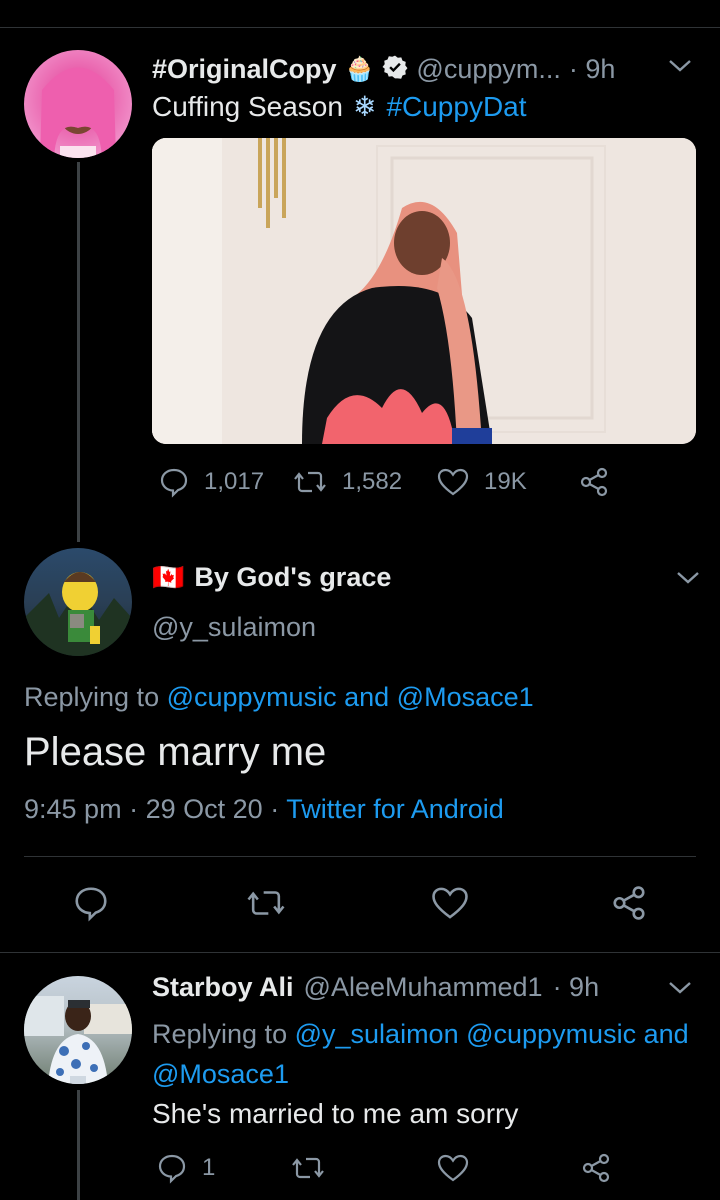  I want to click on tweet1-share-button, so click(594, 482).